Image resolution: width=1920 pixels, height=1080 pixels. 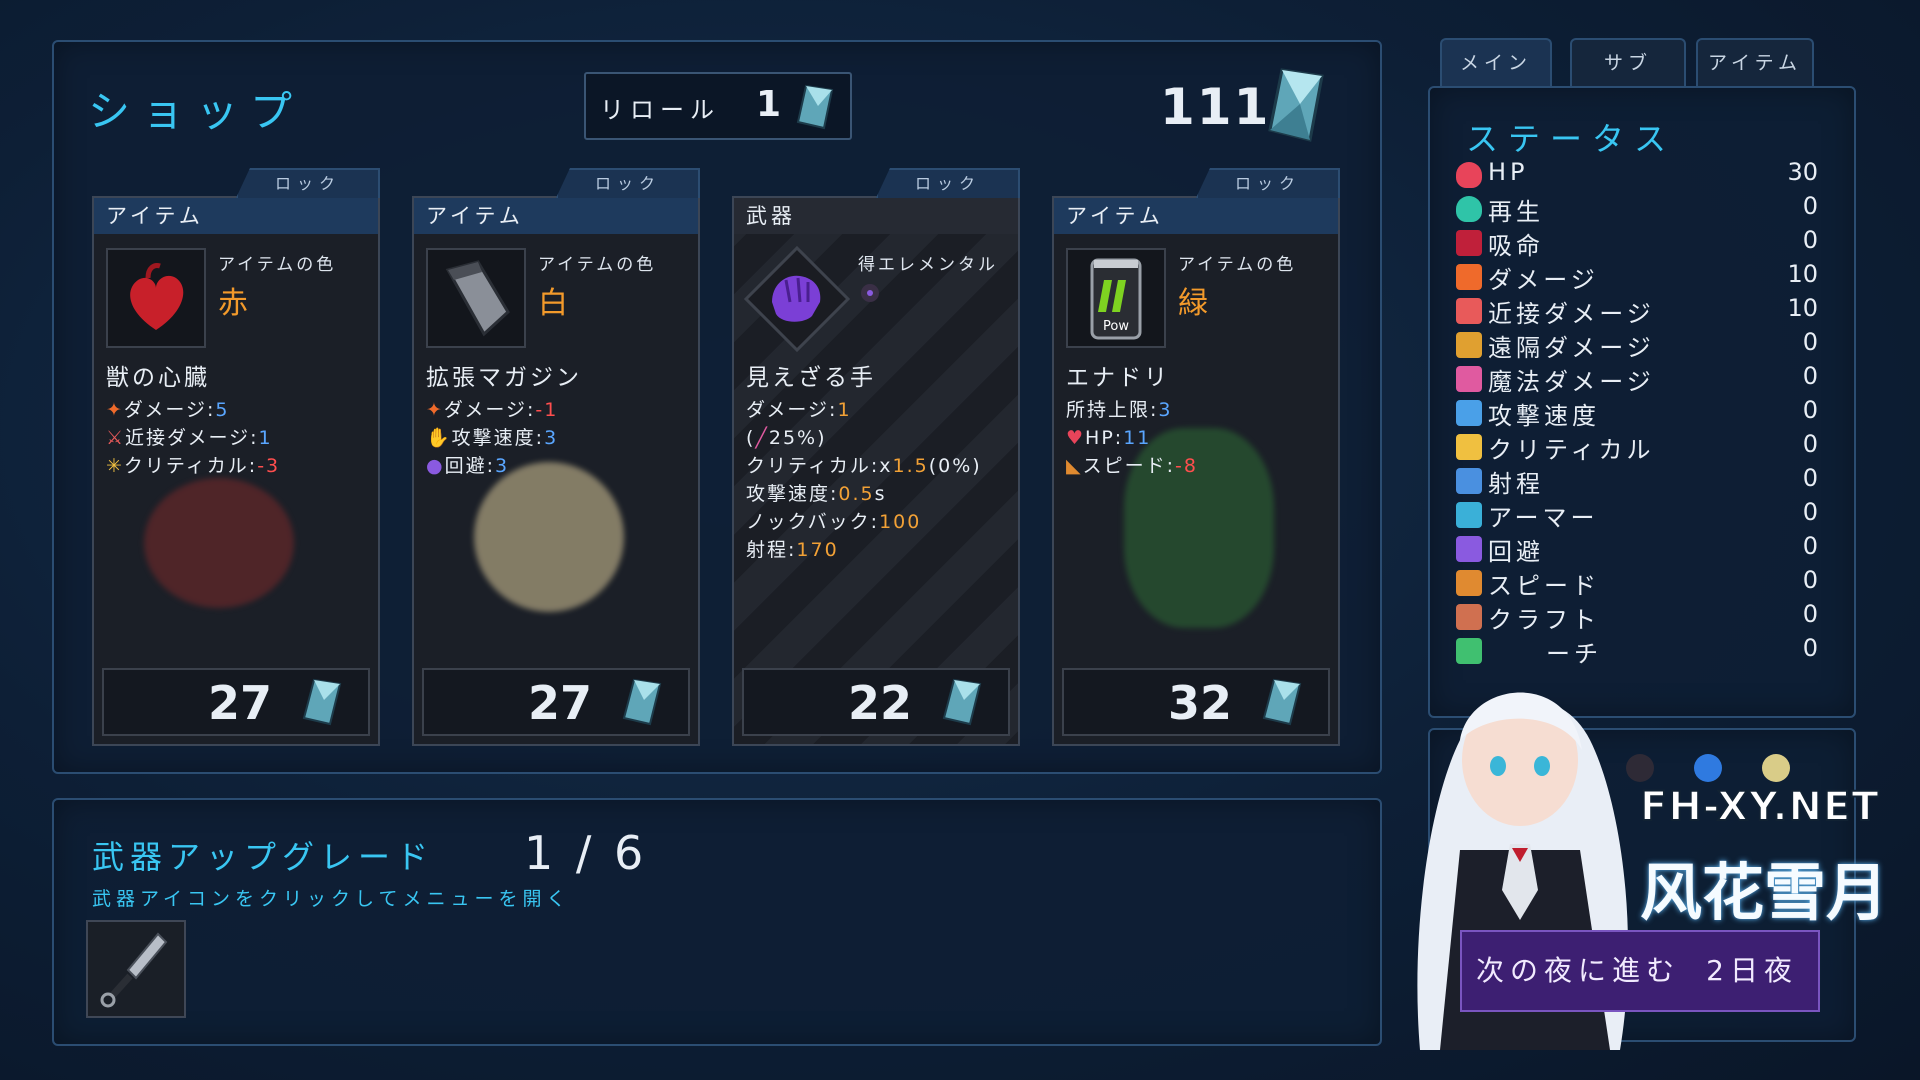 What do you see at coordinates (158, 378) in the screenshot?
I see `item-name: 獣の心臓` at bounding box center [158, 378].